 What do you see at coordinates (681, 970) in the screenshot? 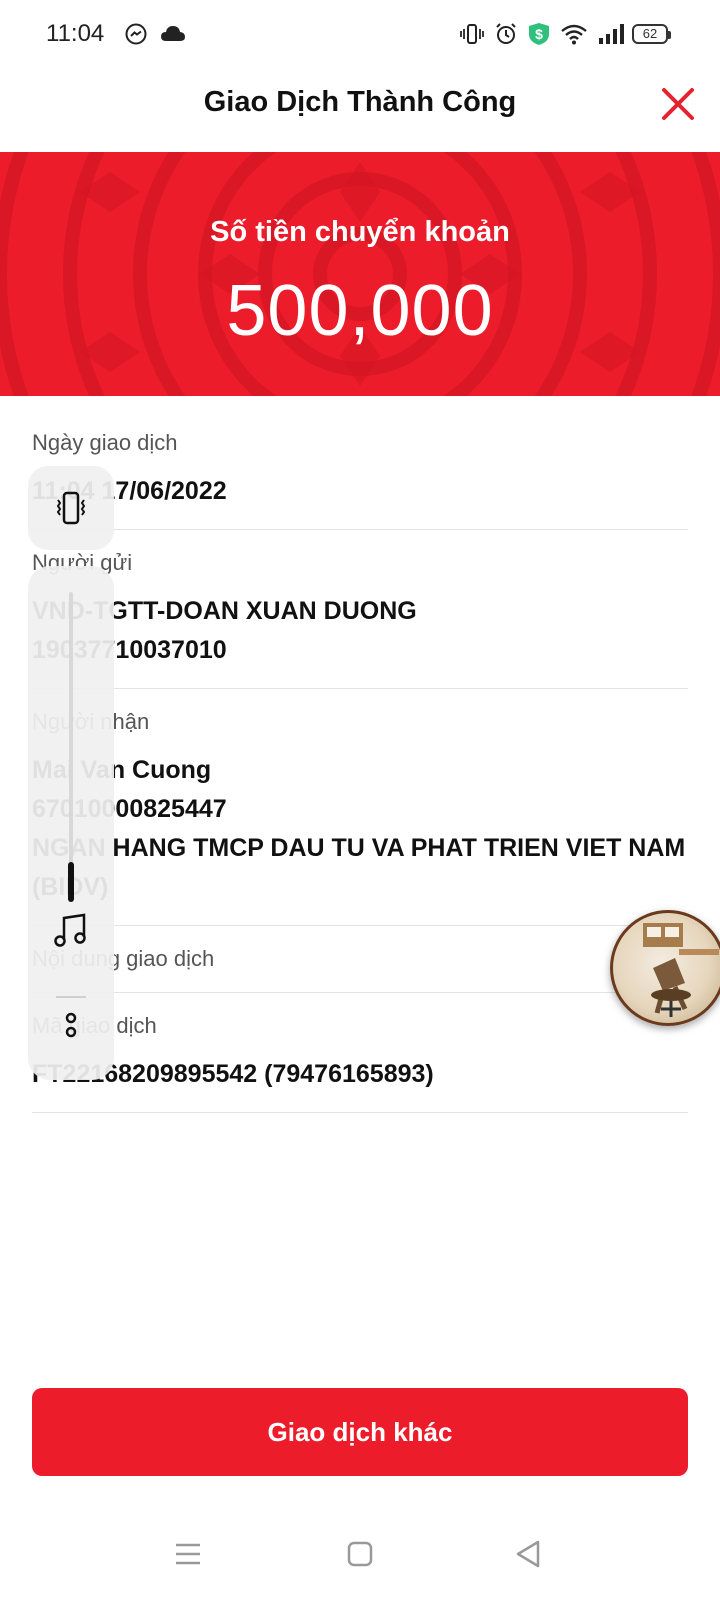
I see `bubble-avatar-image` at bounding box center [681, 970].